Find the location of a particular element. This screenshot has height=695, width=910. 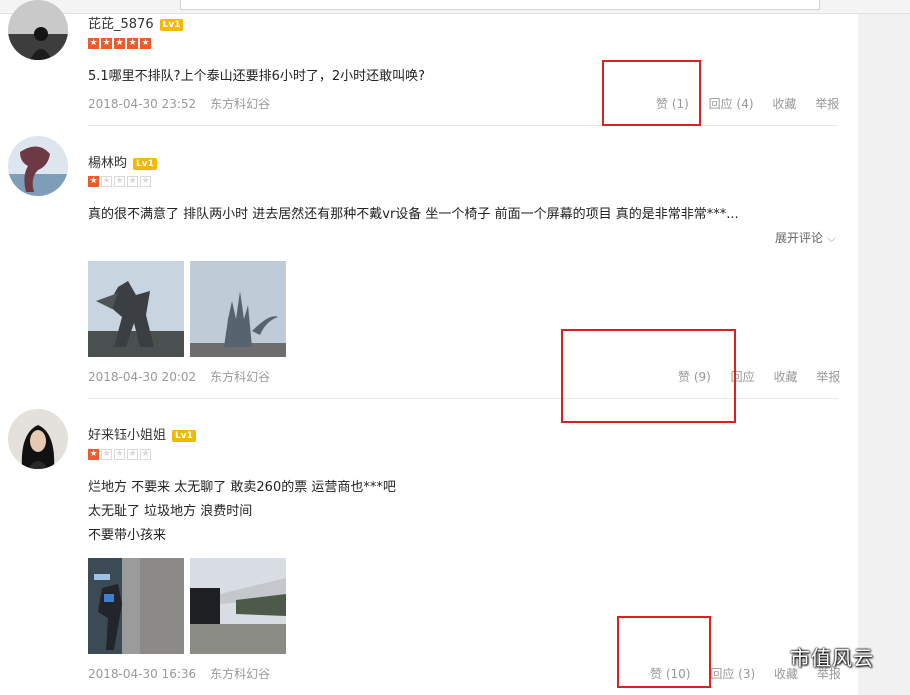

review-text: 5.1哪里不排队?上个泰山还要排6小时了，2小时还敢叫唤? is located at coordinates (257, 76).